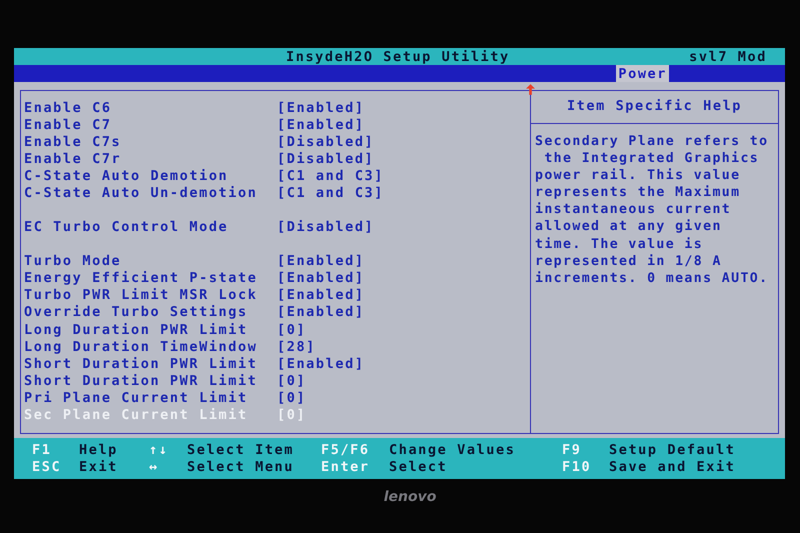  Describe the element at coordinates (150, 398) in the screenshot. I see `setting-label: Pri Plane Current Limit` at that location.